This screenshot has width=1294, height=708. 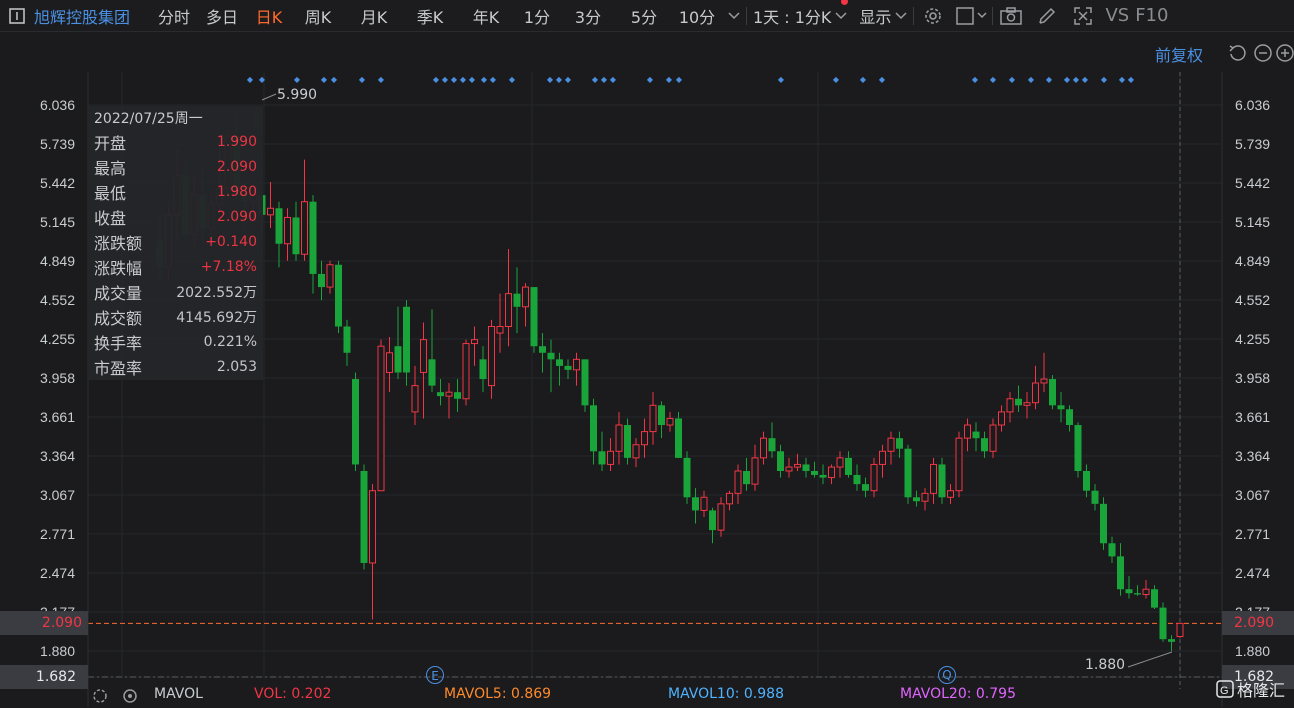 I want to click on adjust-label: 前复权, so click(x=1179, y=54).